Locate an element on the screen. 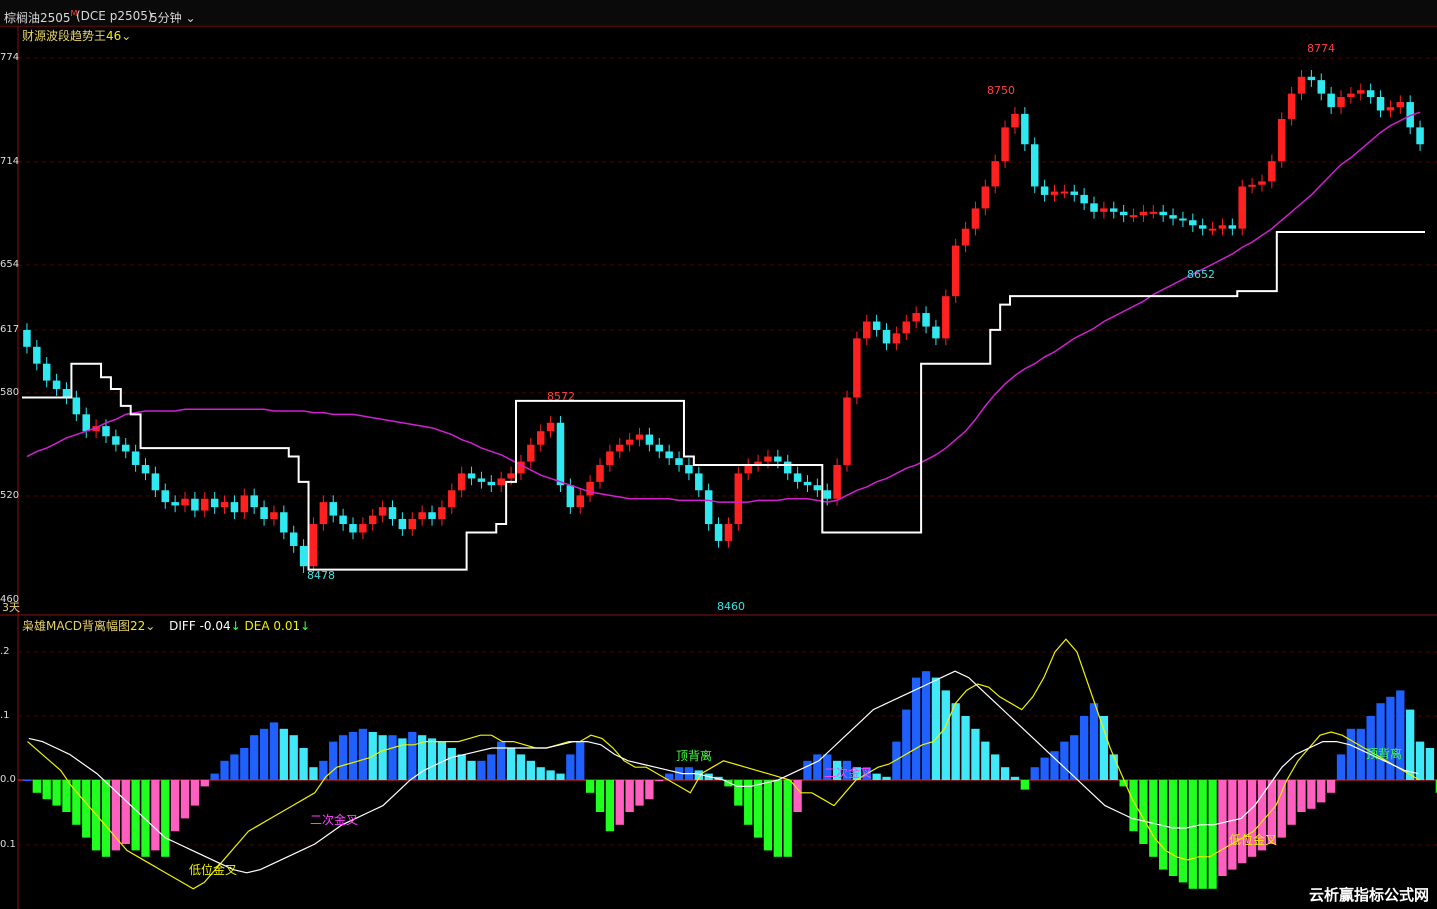 This screenshot has height=909, width=1437. main-indicator-label: 财源波段趋势王46⌄ is located at coordinates (76, 35).